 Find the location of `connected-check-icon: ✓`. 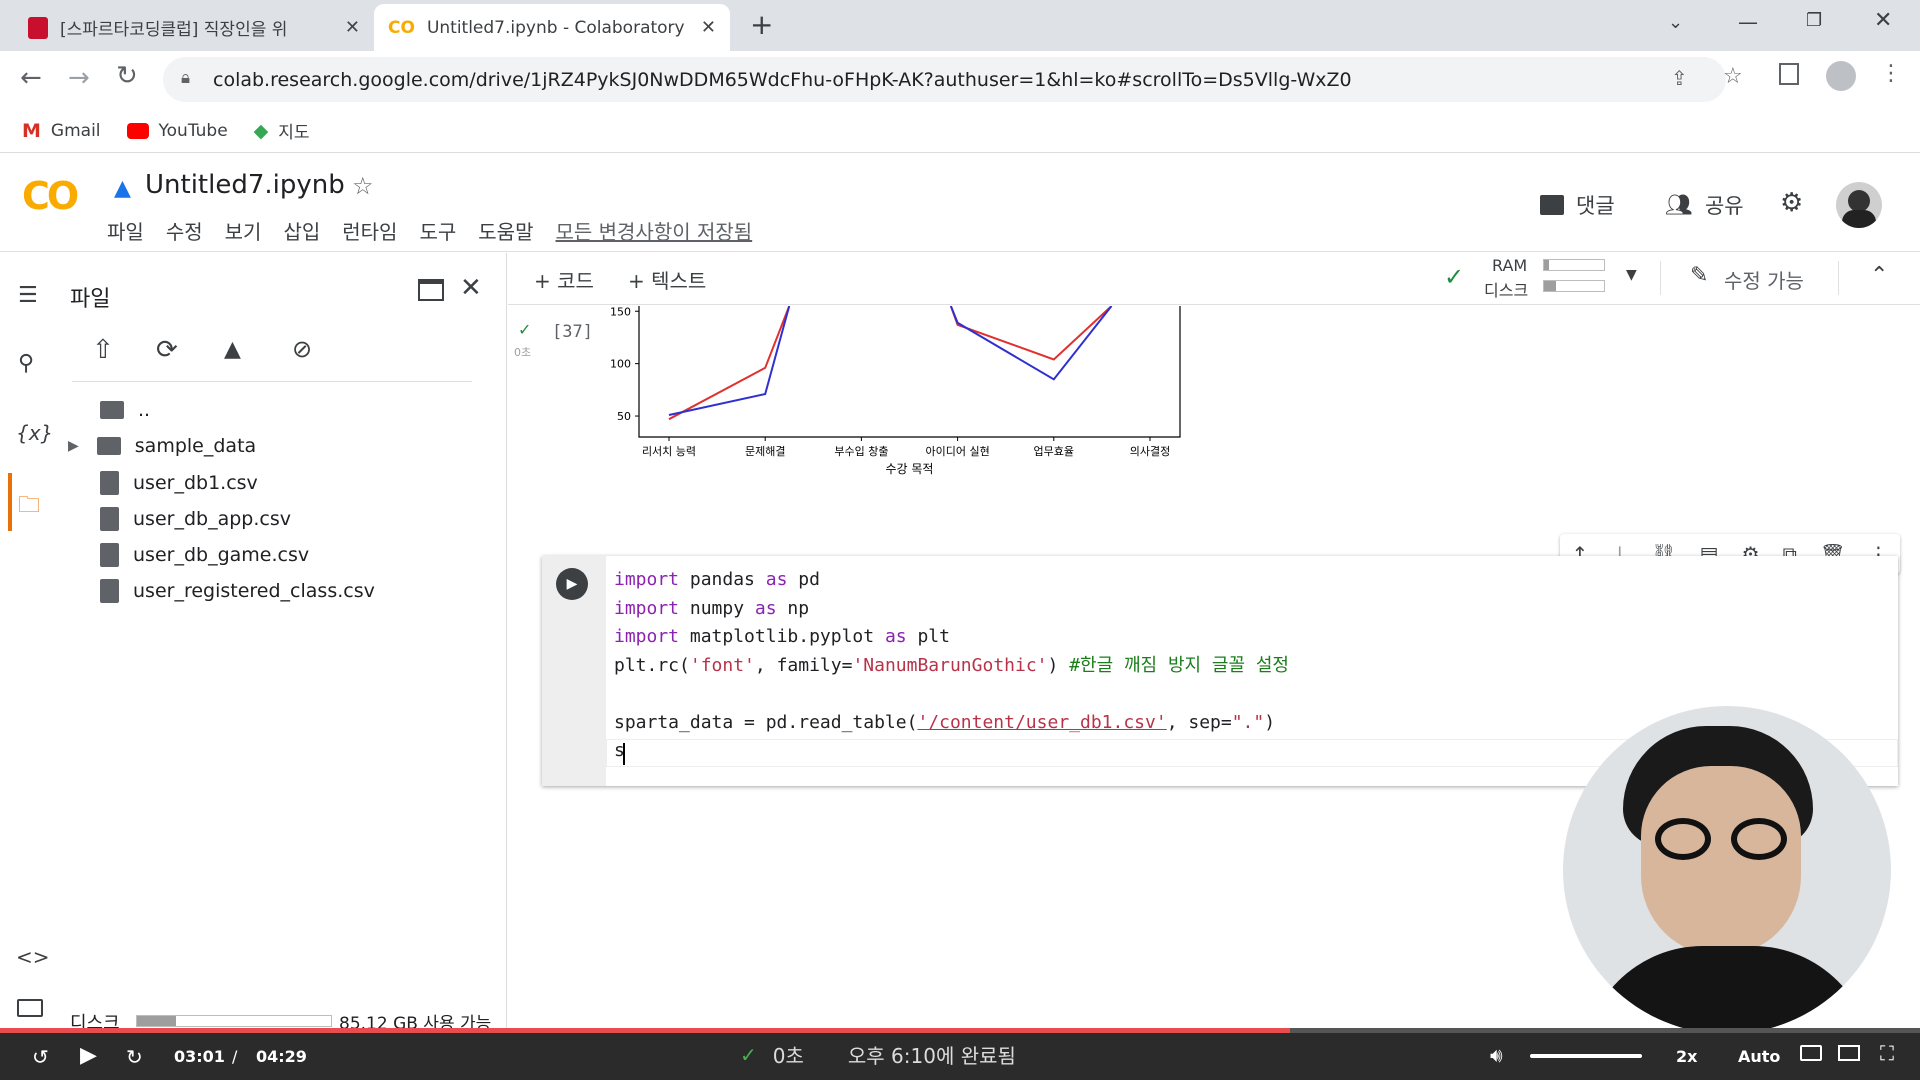

connected-check-icon: ✓ is located at coordinates (1454, 277).